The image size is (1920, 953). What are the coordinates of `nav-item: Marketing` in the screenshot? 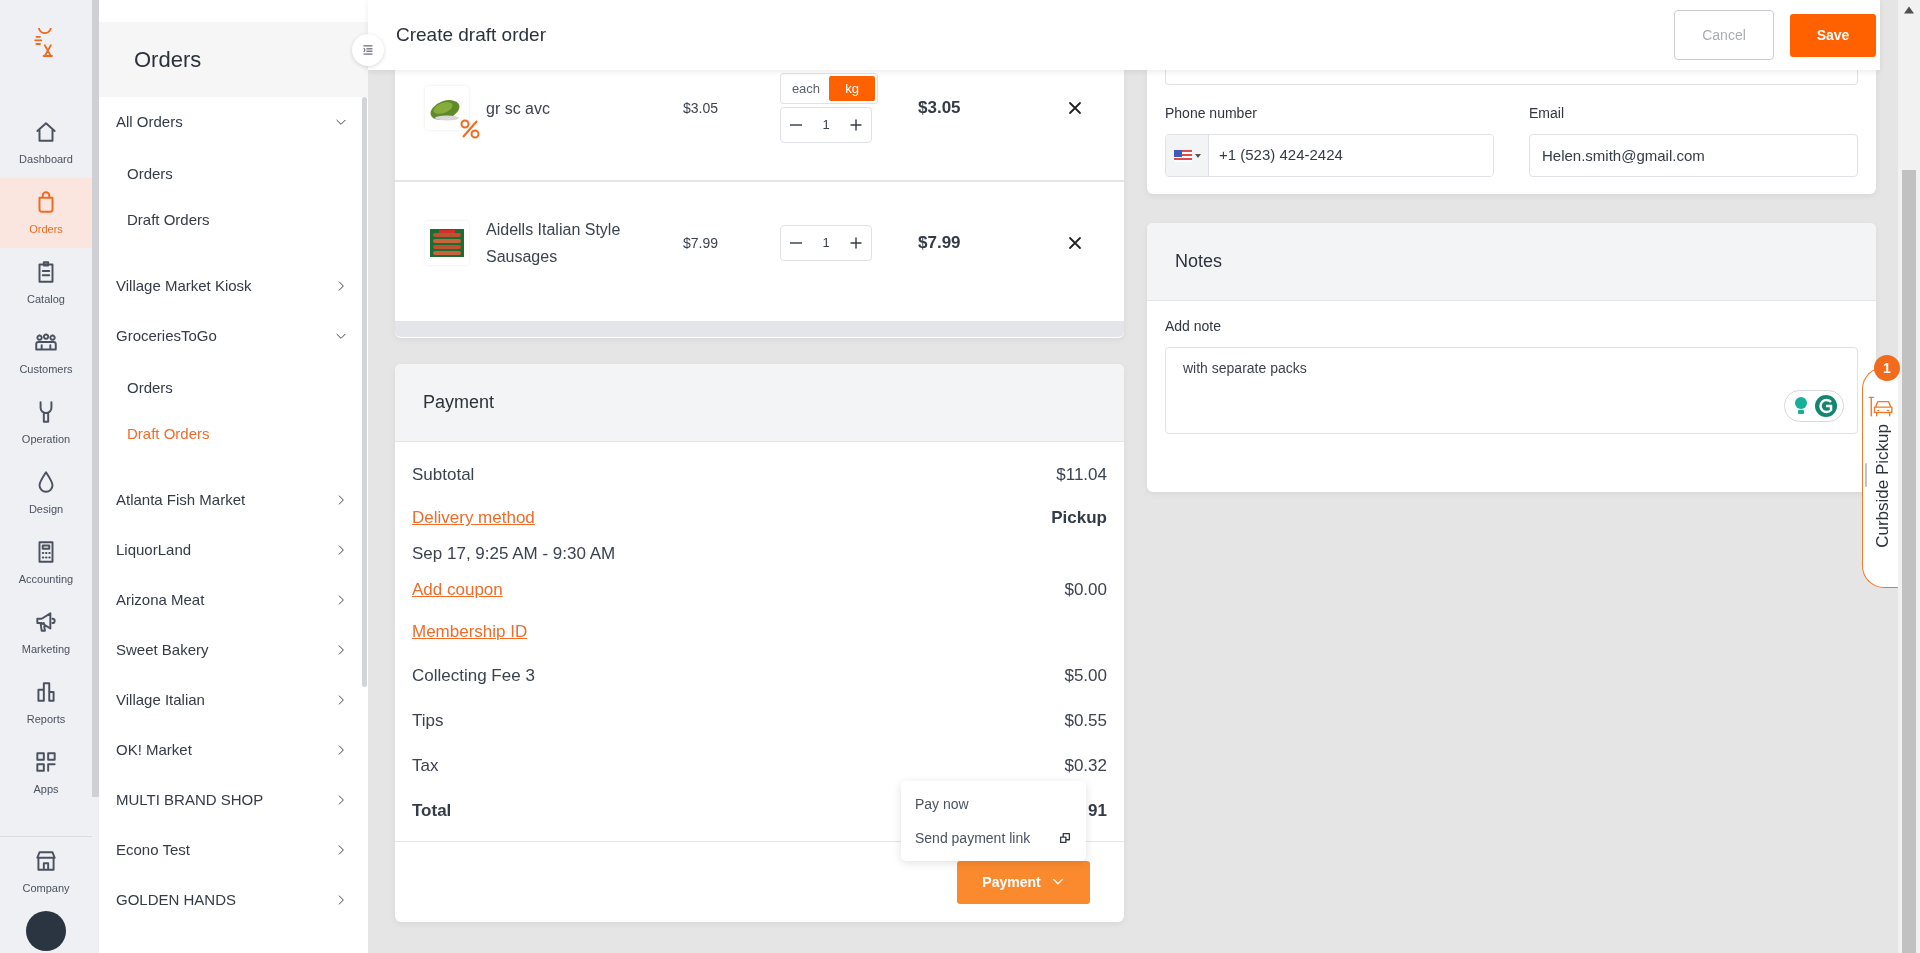 It's located at (46, 633).